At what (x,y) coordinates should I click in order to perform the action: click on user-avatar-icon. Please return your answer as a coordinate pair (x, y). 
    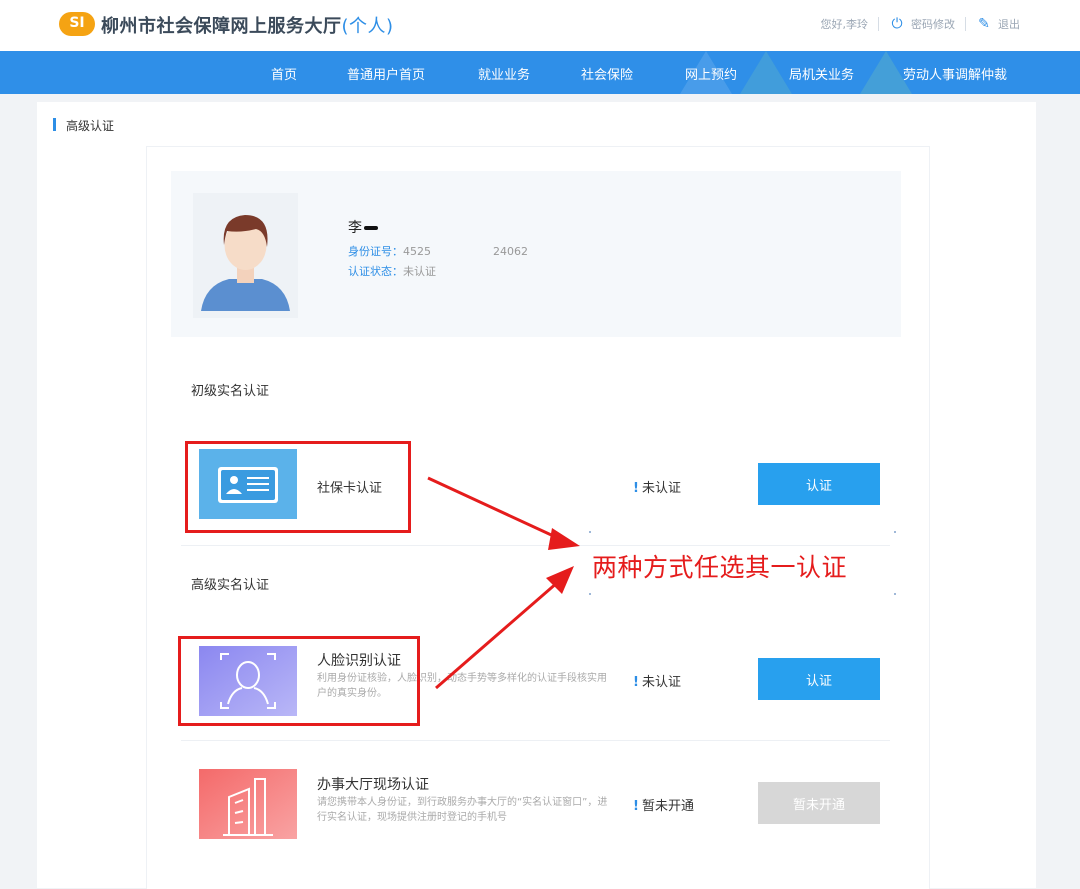
    Looking at the image, I should click on (245, 263).